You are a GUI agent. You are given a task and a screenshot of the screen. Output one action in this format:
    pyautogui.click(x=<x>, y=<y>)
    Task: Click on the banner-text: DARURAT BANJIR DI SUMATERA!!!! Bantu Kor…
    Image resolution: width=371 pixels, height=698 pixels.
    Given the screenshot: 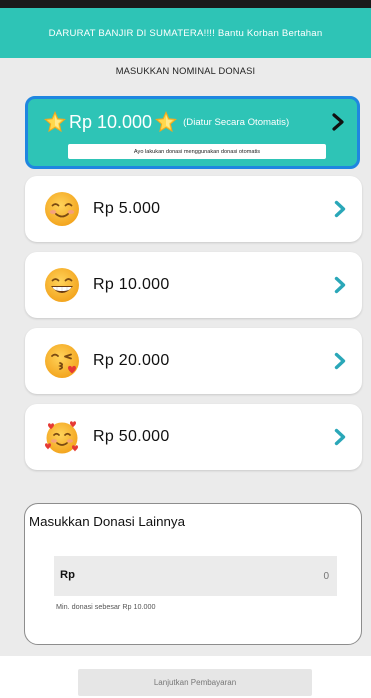 What is the action you would take?
    pyautogui.click(x=185, y=33)
    